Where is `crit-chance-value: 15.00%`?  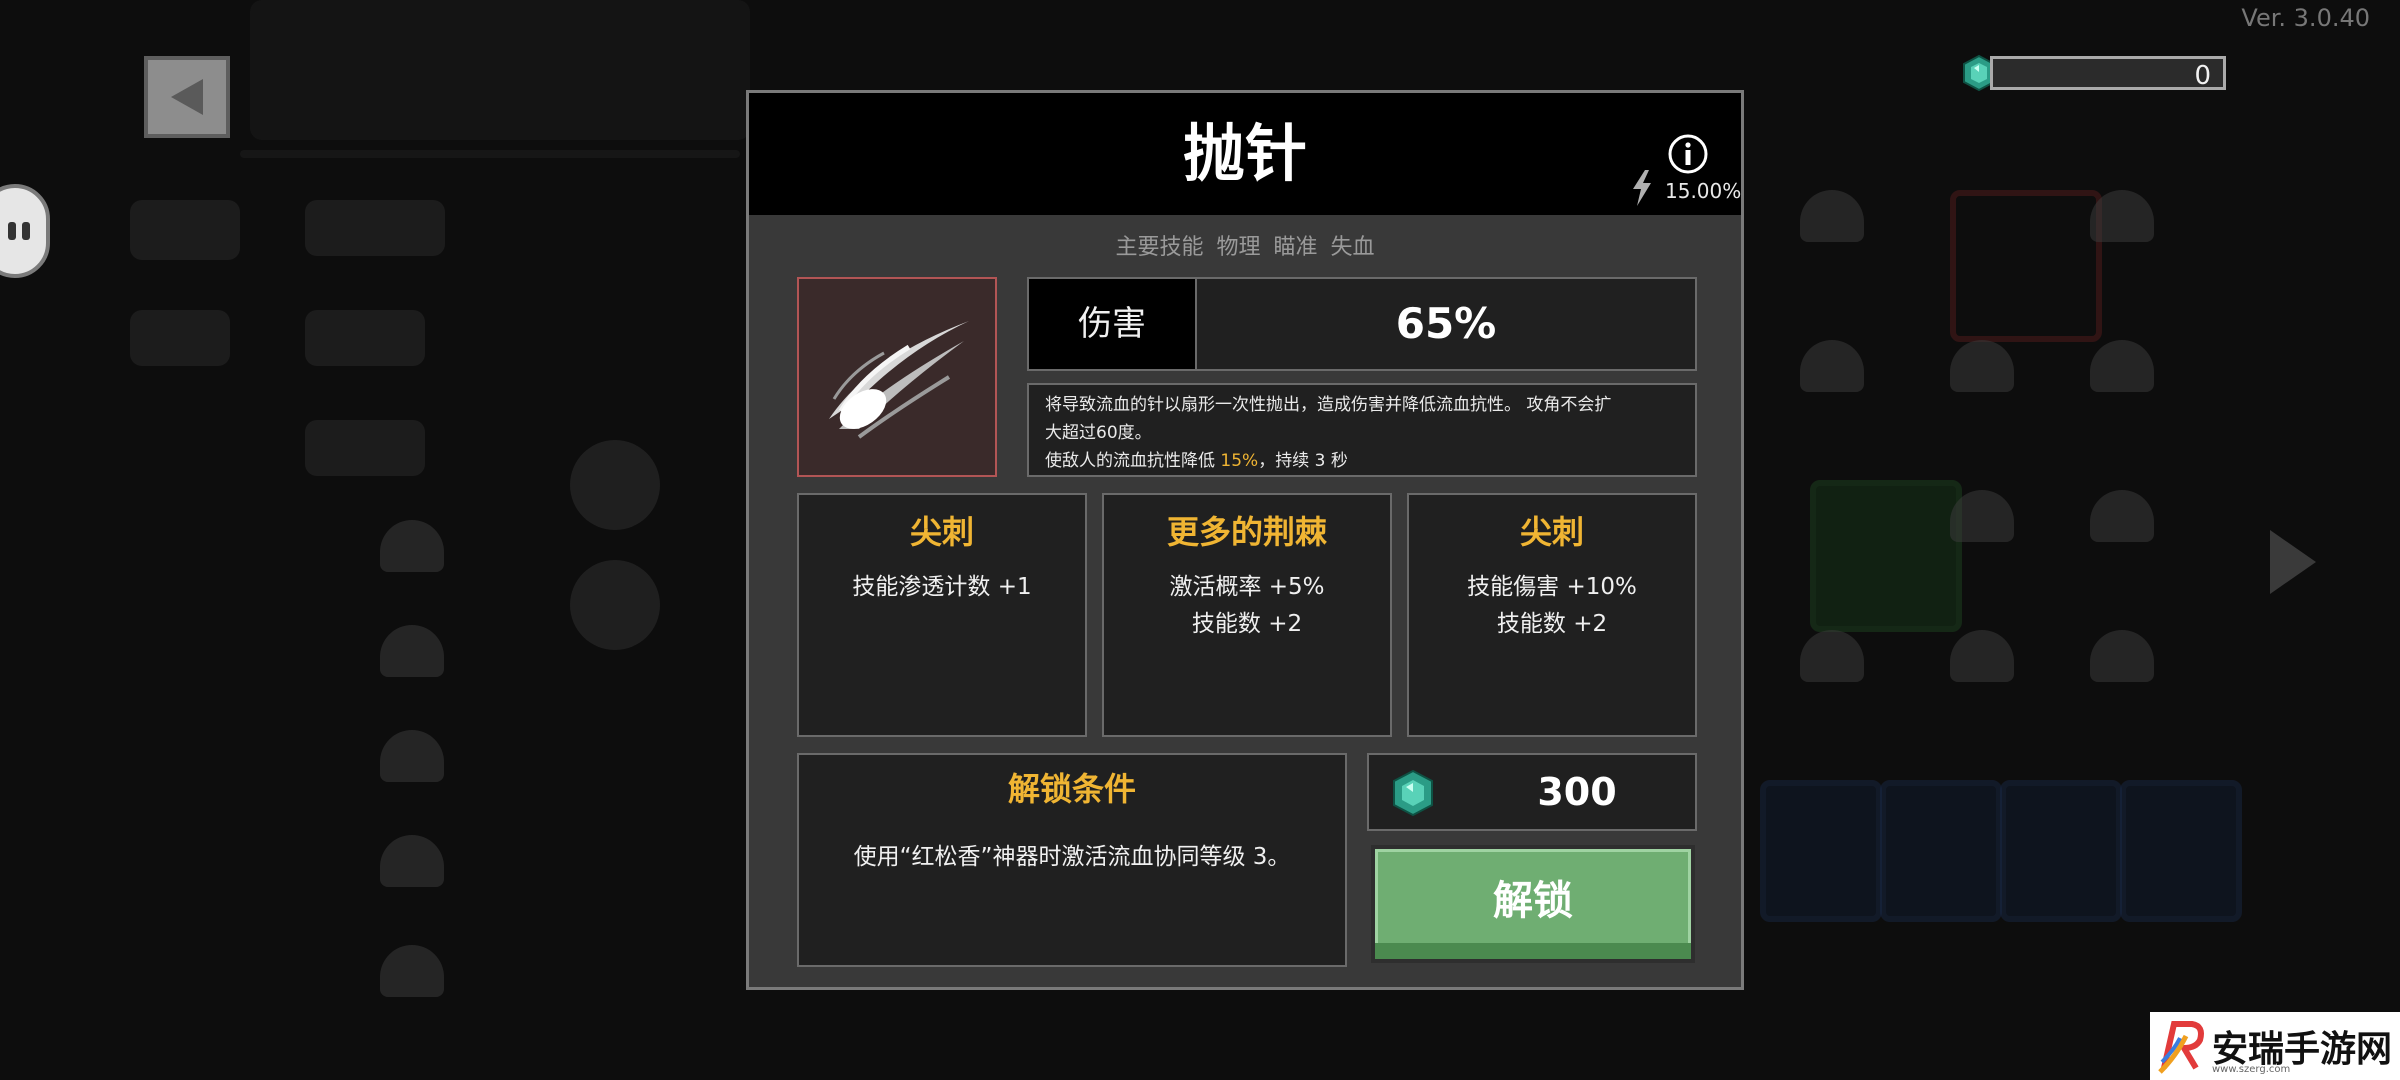
crit-chance-value: 15.00% is located at coordinates (1703, 191).